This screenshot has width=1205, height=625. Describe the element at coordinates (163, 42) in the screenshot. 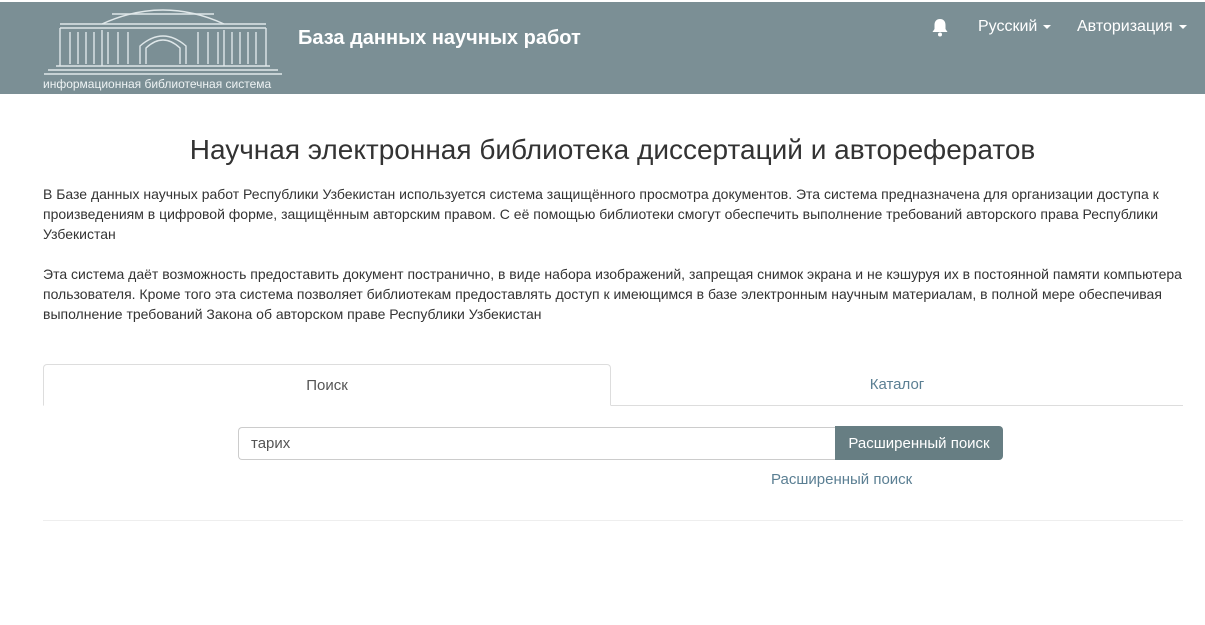

I see `library-building-icon` at that location.